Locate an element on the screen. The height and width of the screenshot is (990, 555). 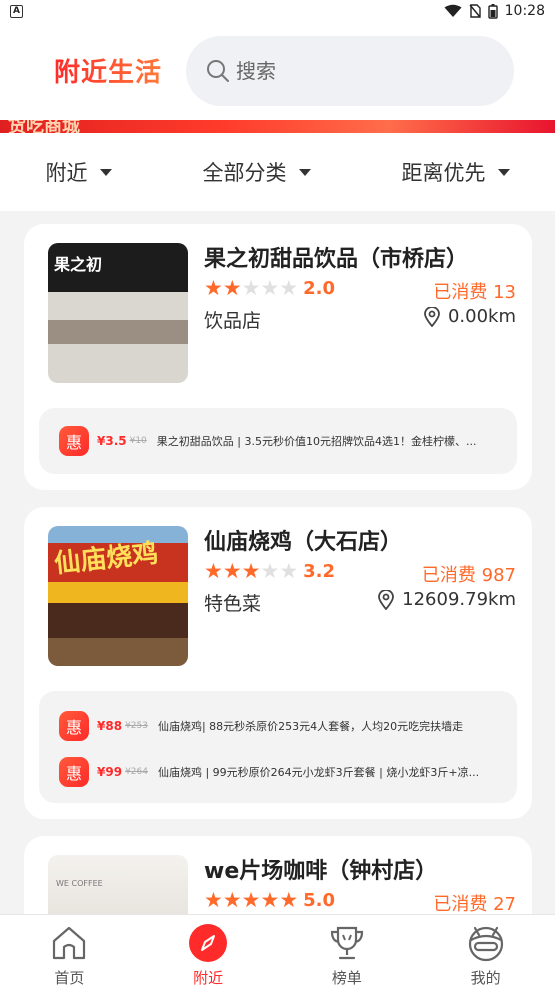
tab-home: 首页 is located at coordinates (69, 952).